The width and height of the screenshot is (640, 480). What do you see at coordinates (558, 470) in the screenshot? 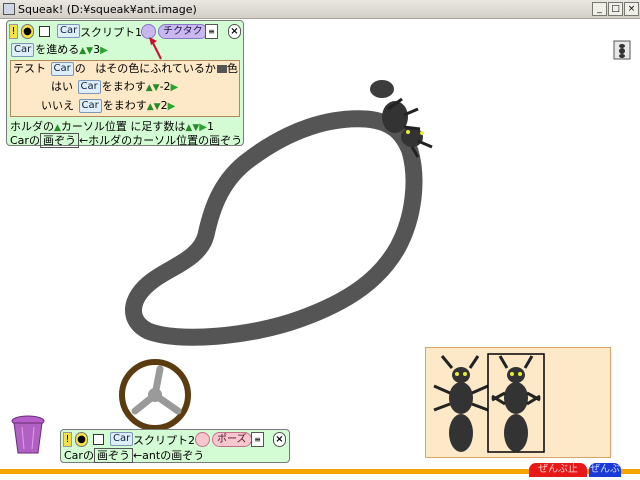
I see `stop-all-button: ぜんぶ止` at bounding box center [558, 470].